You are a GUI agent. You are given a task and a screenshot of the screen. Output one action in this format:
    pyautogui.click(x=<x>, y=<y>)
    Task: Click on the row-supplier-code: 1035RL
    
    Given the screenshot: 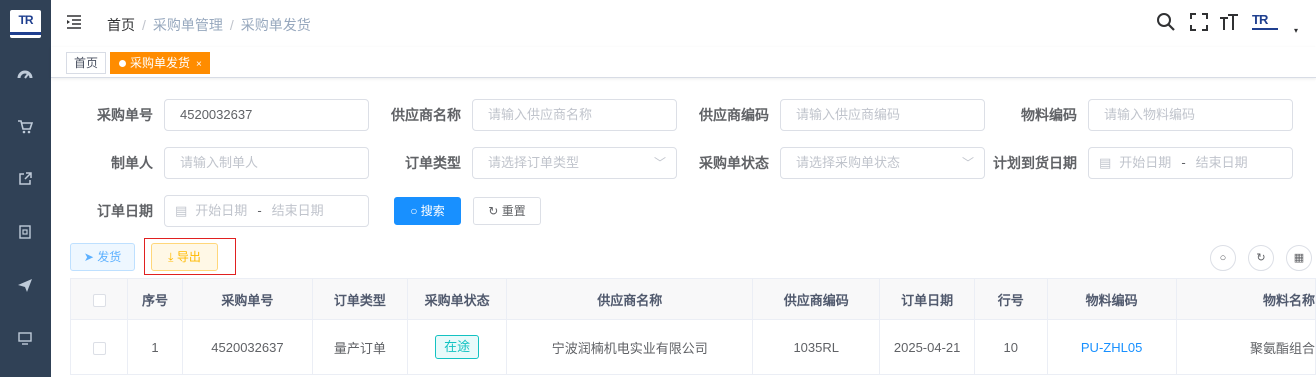 What is the action you would take?
    pyautogui.click(x=816, y=347)
    